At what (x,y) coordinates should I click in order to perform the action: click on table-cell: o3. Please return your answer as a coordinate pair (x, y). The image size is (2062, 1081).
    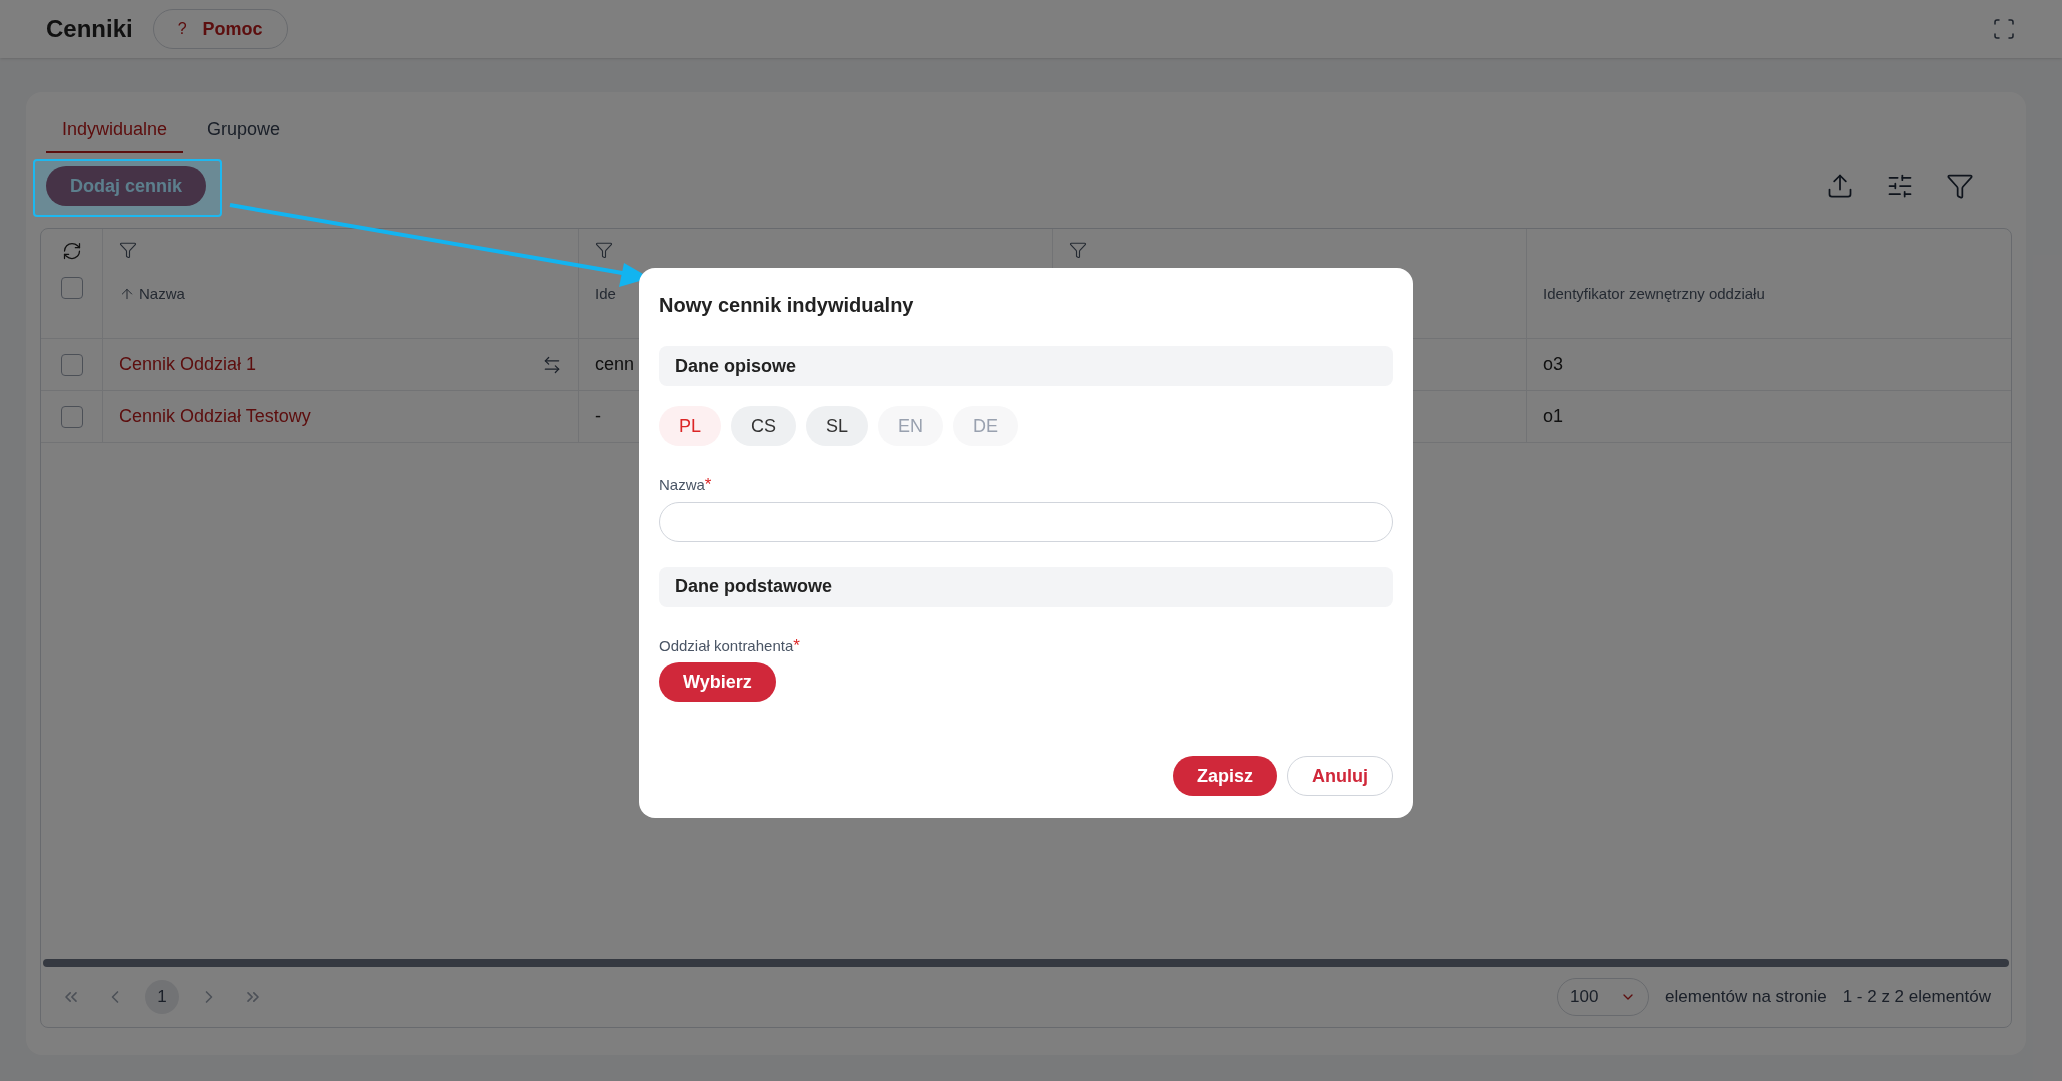
    Looking at the image, I should click on (1553, 364).